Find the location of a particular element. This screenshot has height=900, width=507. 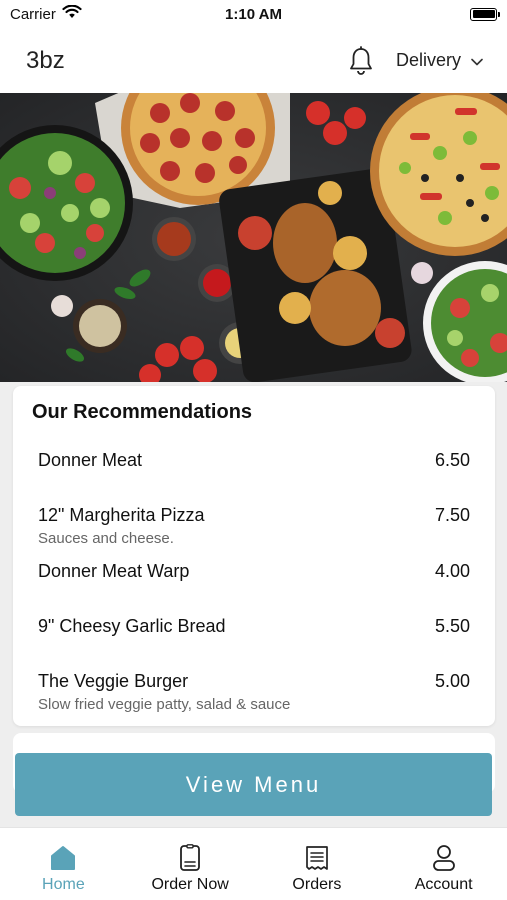

recommendations-title: Our Recommendations is located at coordinates (142, 412).